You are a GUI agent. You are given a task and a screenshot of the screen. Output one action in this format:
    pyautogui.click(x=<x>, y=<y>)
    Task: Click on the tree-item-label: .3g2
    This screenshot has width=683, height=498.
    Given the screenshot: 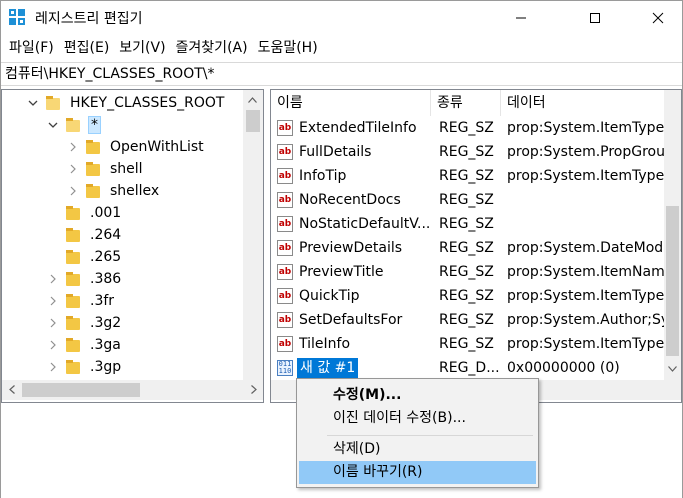 What is the action you would take?
    pyautogui.click(x=106, y=323)
    